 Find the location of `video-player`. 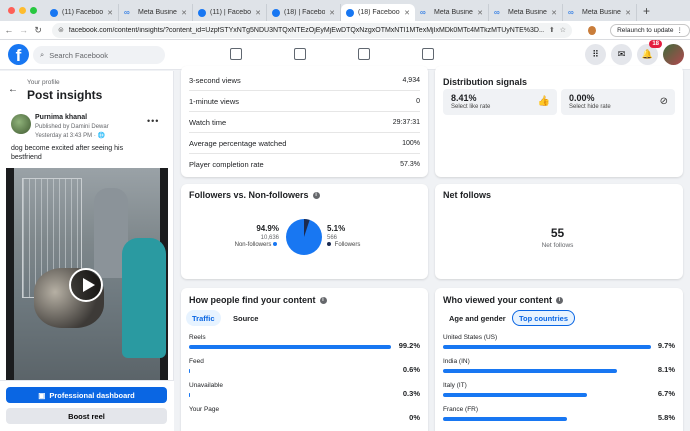

video-player is located at coordinates (87, 274).